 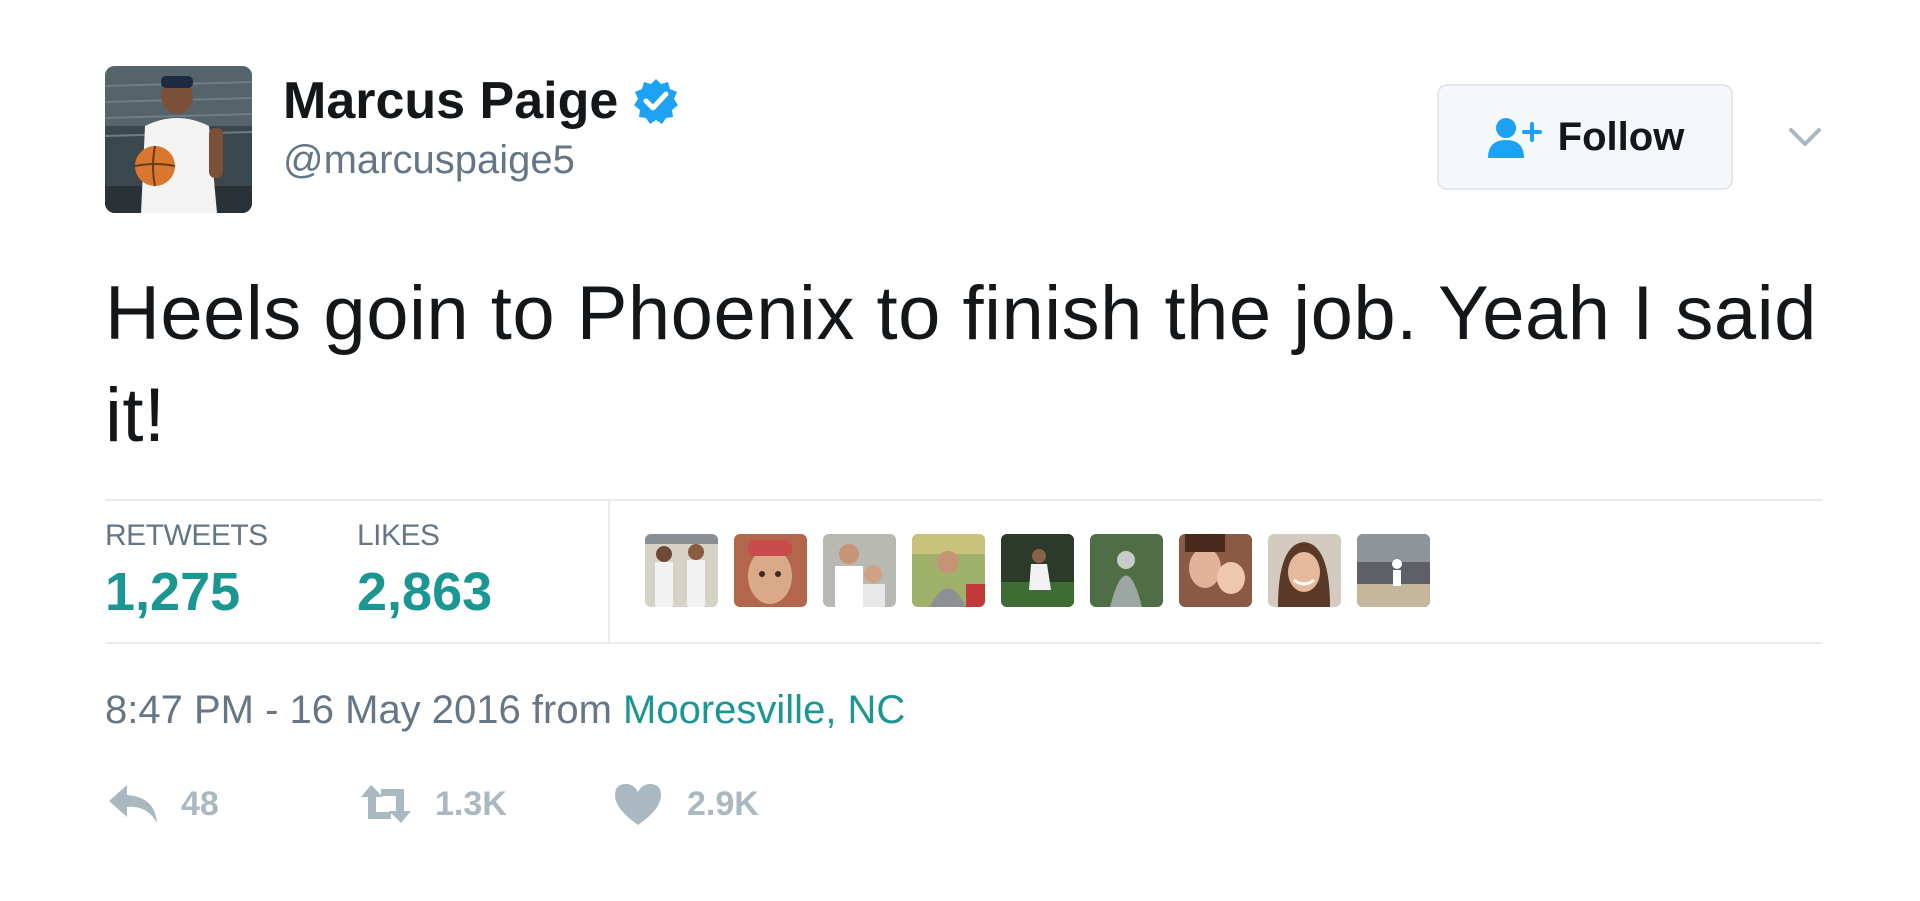 What do you see at coordinates (173, 592) in the screenshot?
I see `retweets-count: 1,275` at bounding box center [173, 592].